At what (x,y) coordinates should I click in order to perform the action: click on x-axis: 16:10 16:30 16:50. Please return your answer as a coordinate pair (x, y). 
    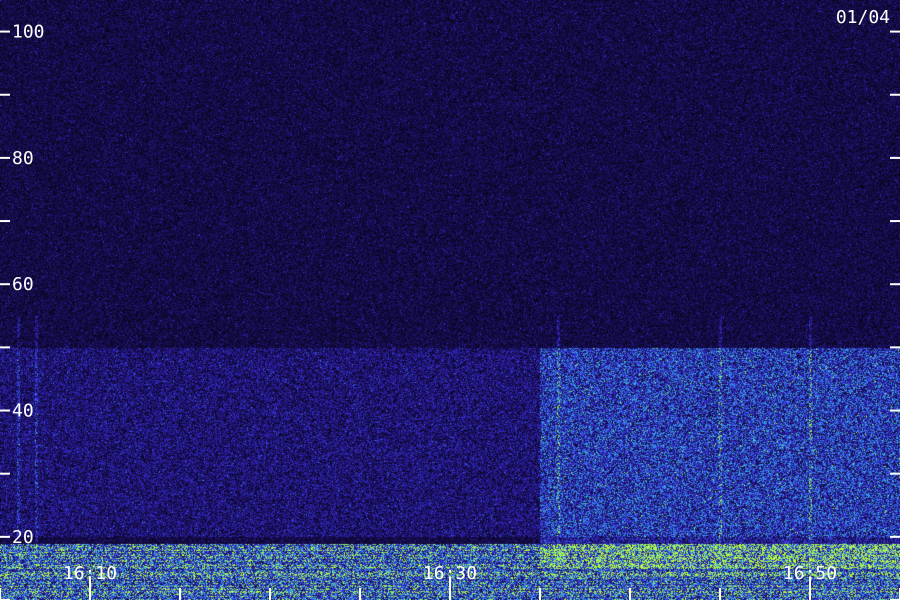
    Looking at the image, I should click on (450, 581).